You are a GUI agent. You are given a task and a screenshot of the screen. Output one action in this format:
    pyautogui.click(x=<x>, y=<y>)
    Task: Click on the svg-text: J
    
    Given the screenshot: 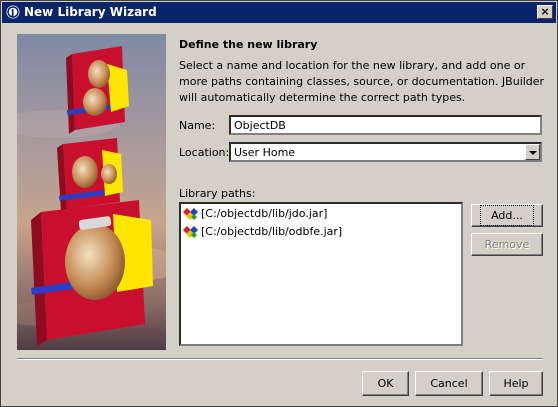 What is the action you would take?
    pyautogui.click(x=12, y=14)
    